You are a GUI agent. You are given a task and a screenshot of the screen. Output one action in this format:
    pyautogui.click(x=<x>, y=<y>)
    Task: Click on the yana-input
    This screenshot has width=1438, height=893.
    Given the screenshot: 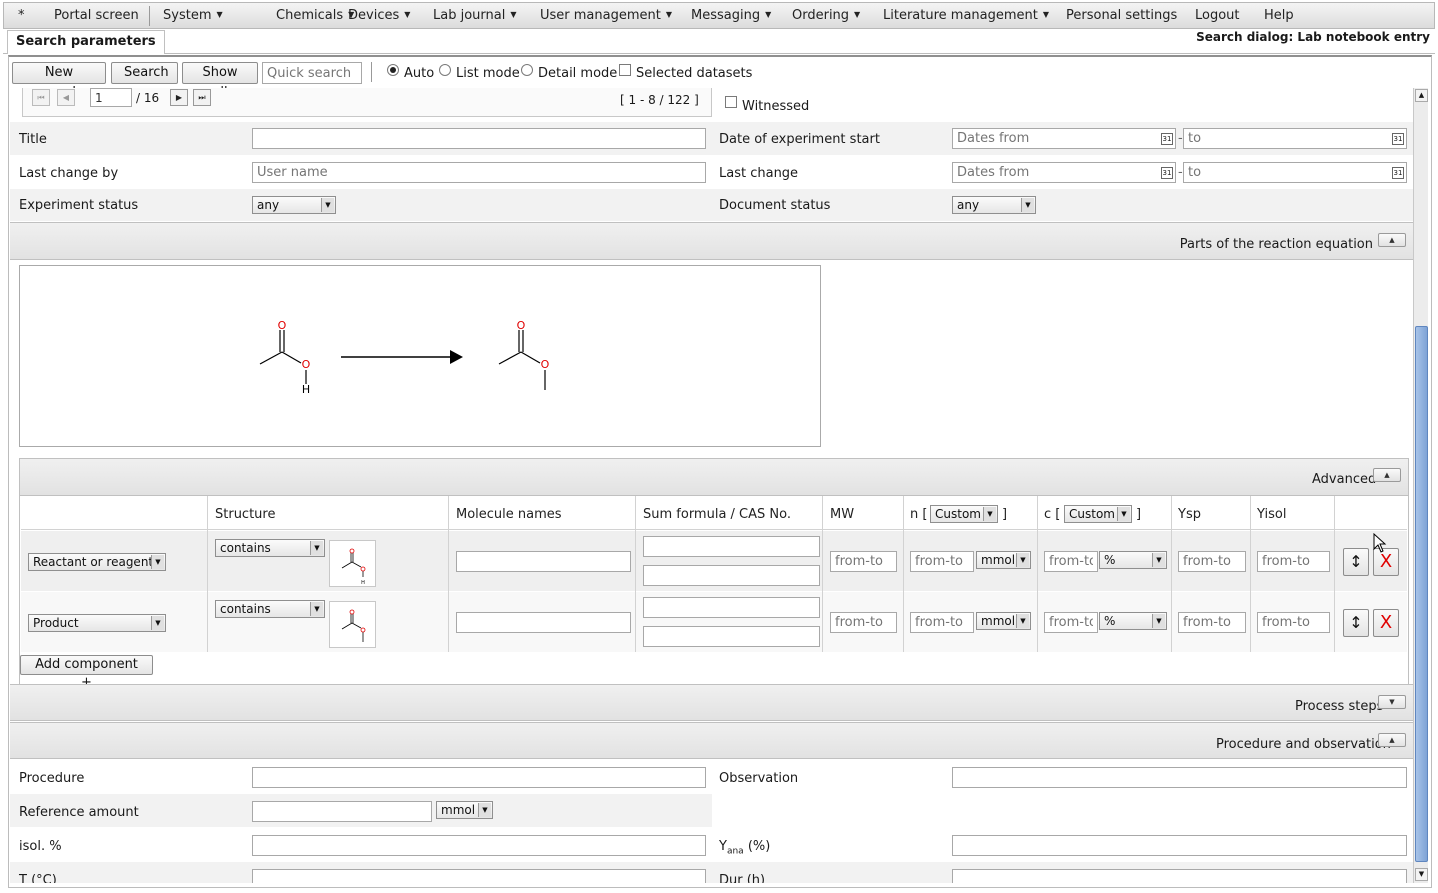 What is the action you would take?
    pyautogui.click(x=1179, y=845)
    